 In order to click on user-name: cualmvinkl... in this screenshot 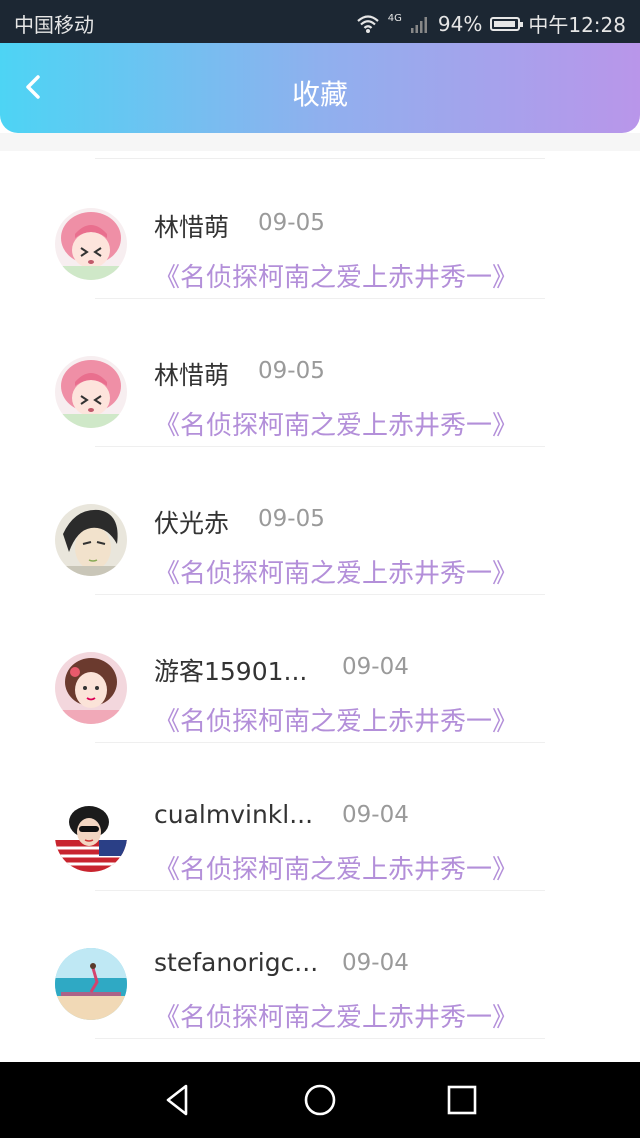, I will do `click(234, 814)`.